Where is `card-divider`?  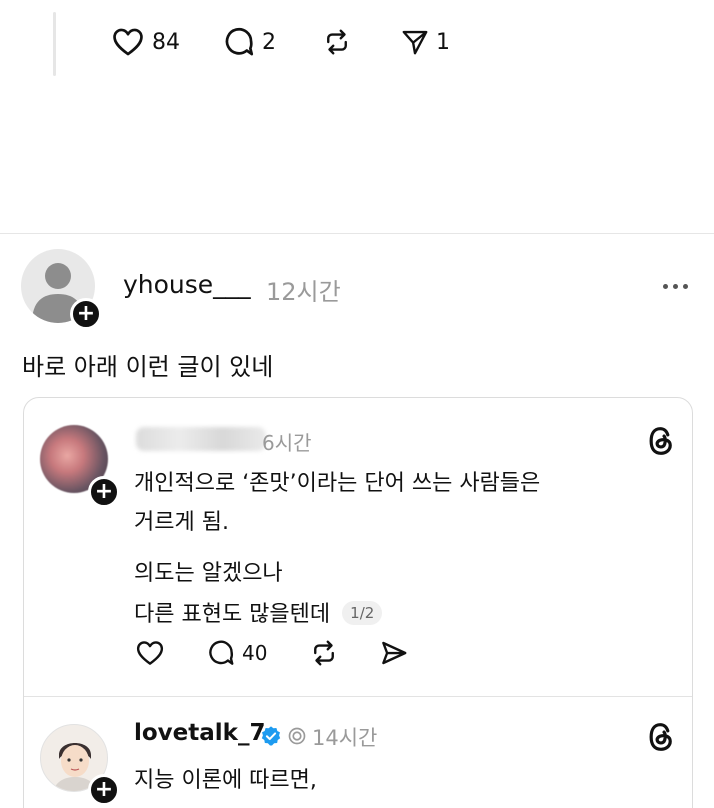 card-divider is located at coordinates (358, 696).